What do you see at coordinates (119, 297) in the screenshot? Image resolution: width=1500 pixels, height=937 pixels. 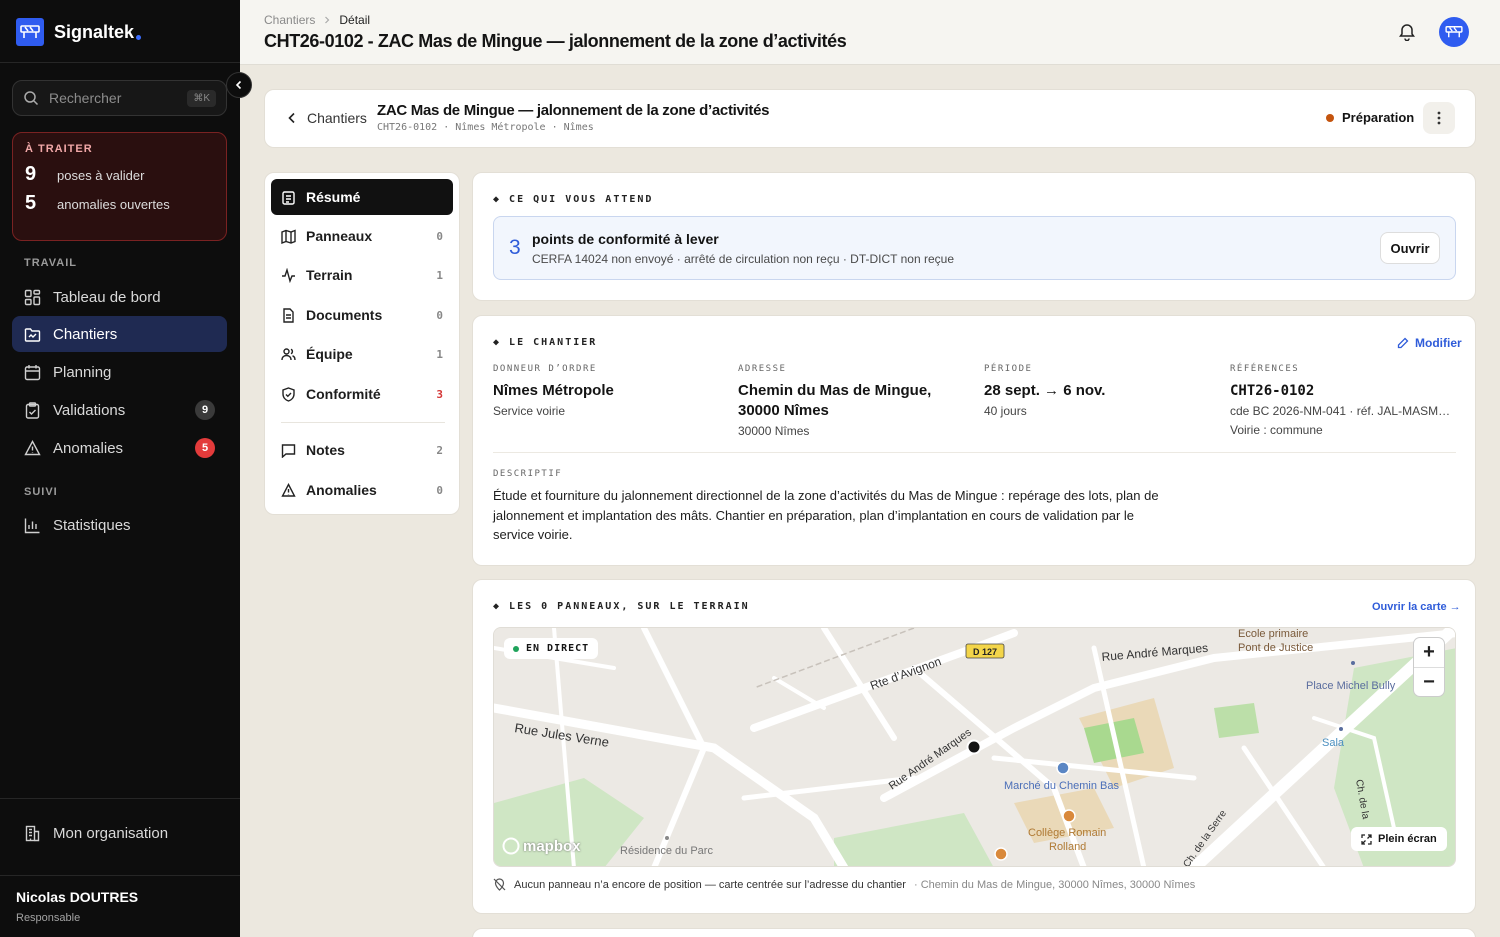 I see `sidebar-item-dashboard: Tableau de bord` at bounding box center [119, 297].